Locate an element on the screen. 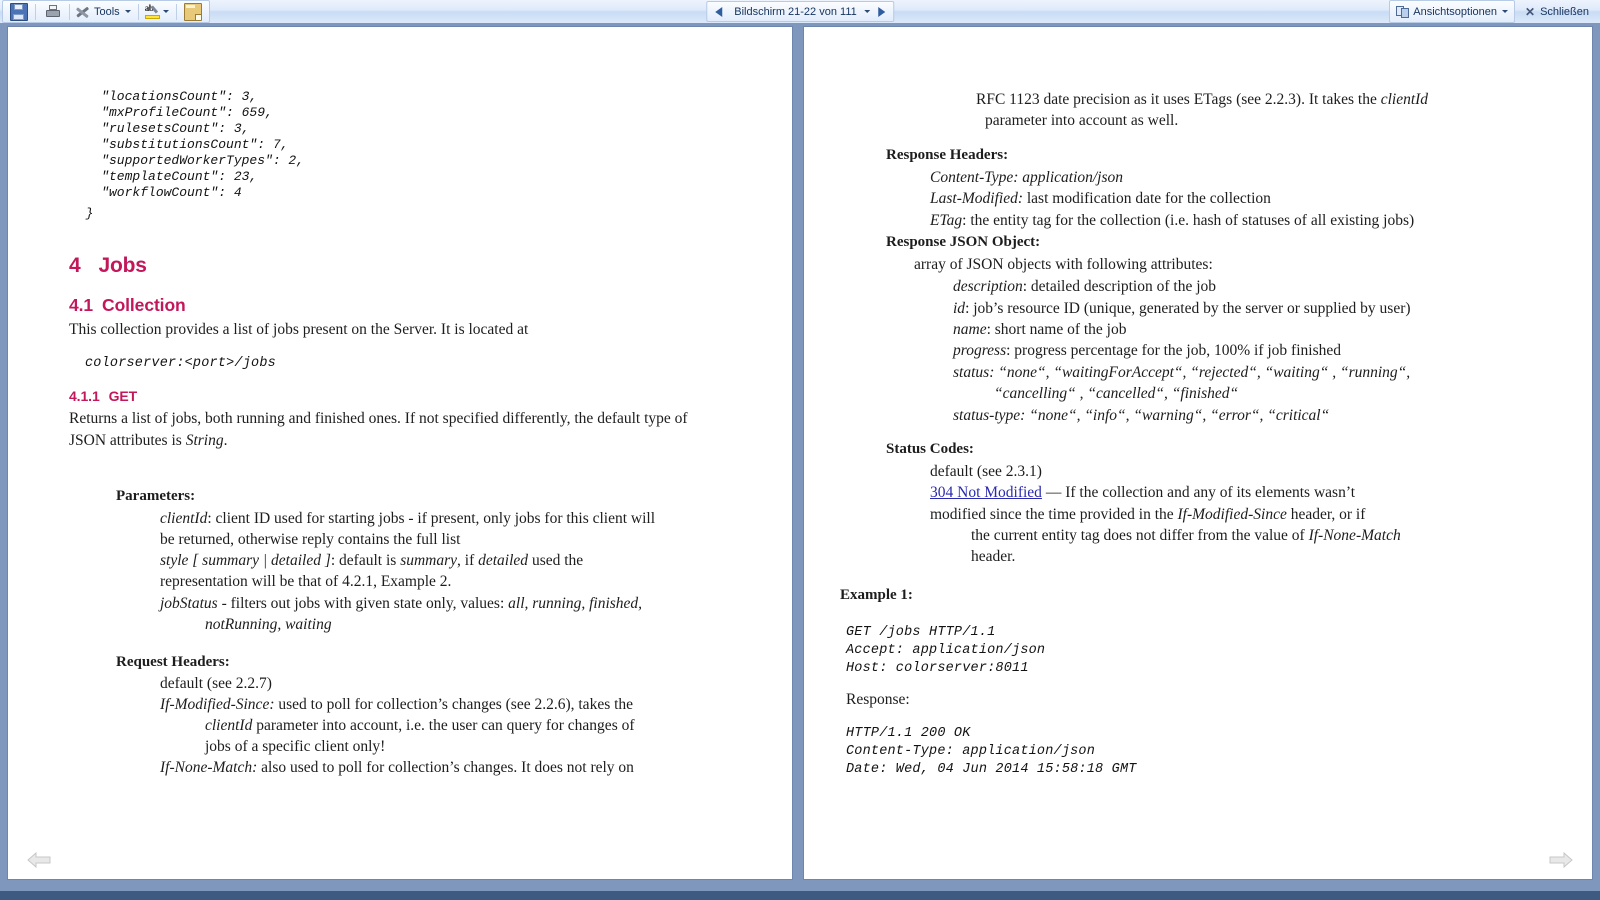 The image size is (1600, 900). status-code-default: default (see 2.3.1) is located at coordinates (986, 471).